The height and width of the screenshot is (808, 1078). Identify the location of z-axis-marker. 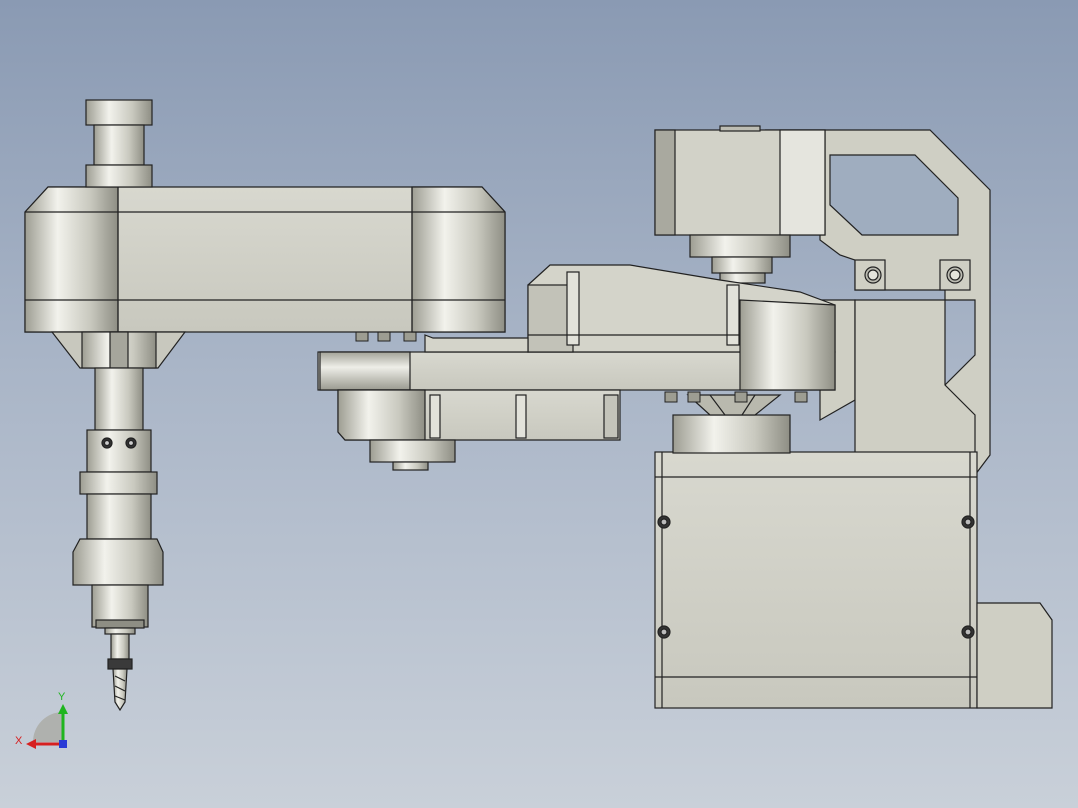
(63, 744).